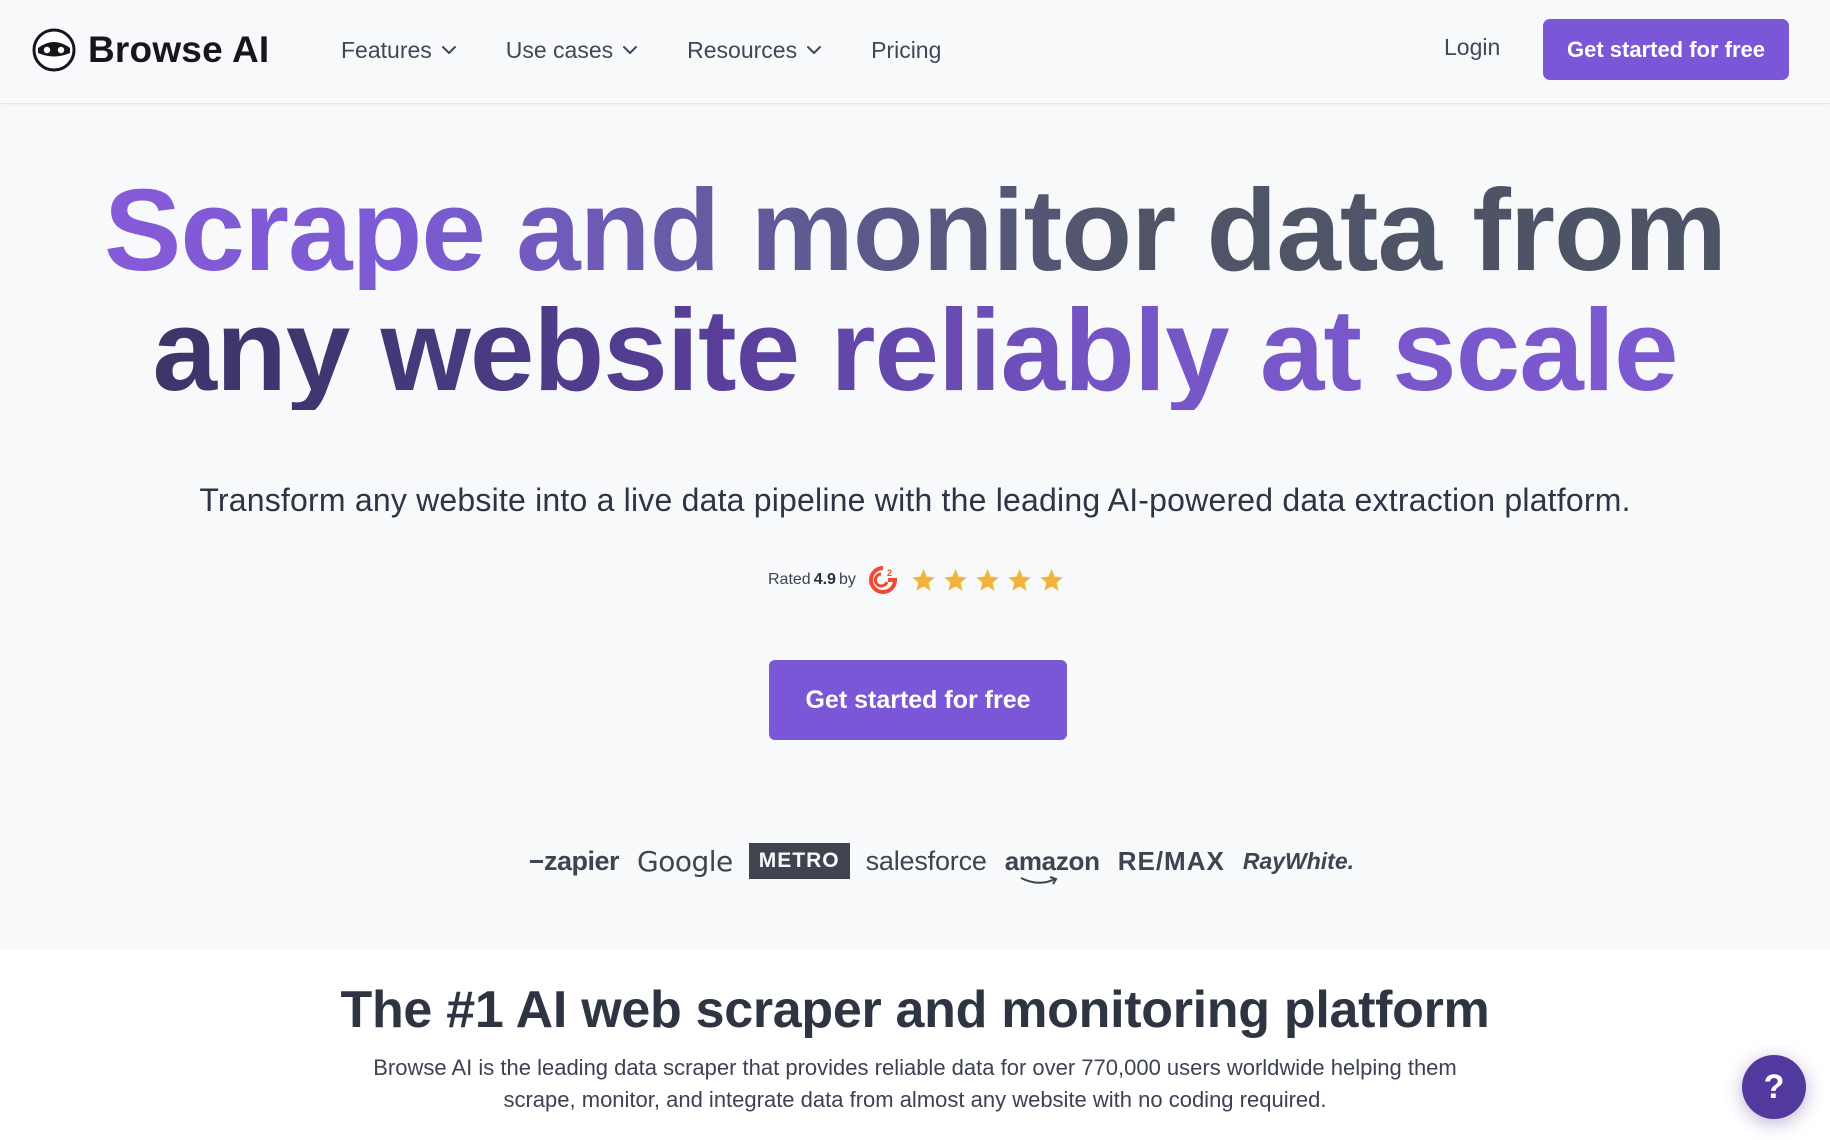 The height and width of the screenshot is (1140, 1830). I want to click on login-link: Login, so click(1472, 47).